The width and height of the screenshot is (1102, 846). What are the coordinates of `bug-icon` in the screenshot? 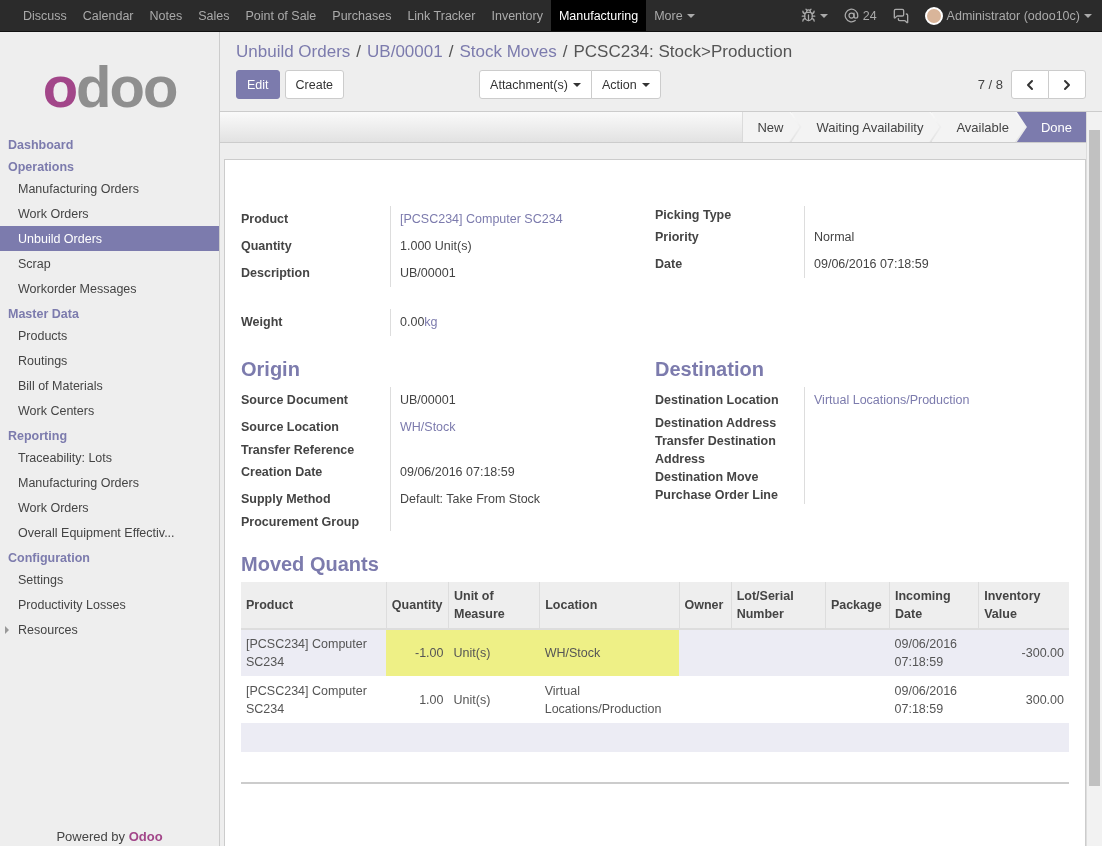 It's located at (808, 15).